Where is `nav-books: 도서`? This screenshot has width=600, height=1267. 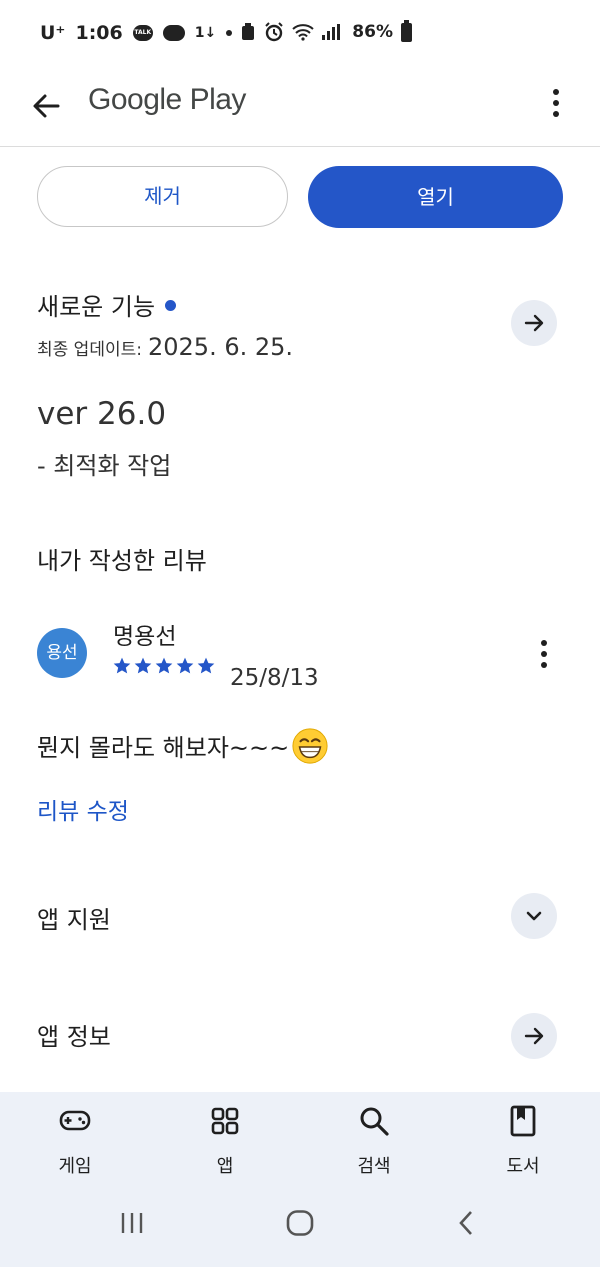 nav-books: 도서 is located at coordinates (523, 1141).